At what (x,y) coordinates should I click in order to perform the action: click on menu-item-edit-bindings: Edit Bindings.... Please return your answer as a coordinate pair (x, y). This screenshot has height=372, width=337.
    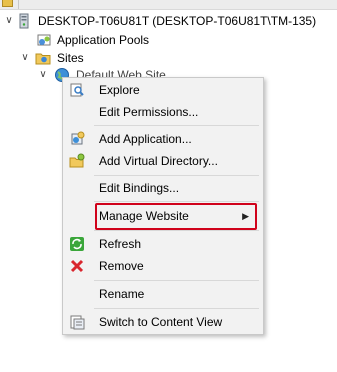
    Looking at the image, I should click on (163, 188).